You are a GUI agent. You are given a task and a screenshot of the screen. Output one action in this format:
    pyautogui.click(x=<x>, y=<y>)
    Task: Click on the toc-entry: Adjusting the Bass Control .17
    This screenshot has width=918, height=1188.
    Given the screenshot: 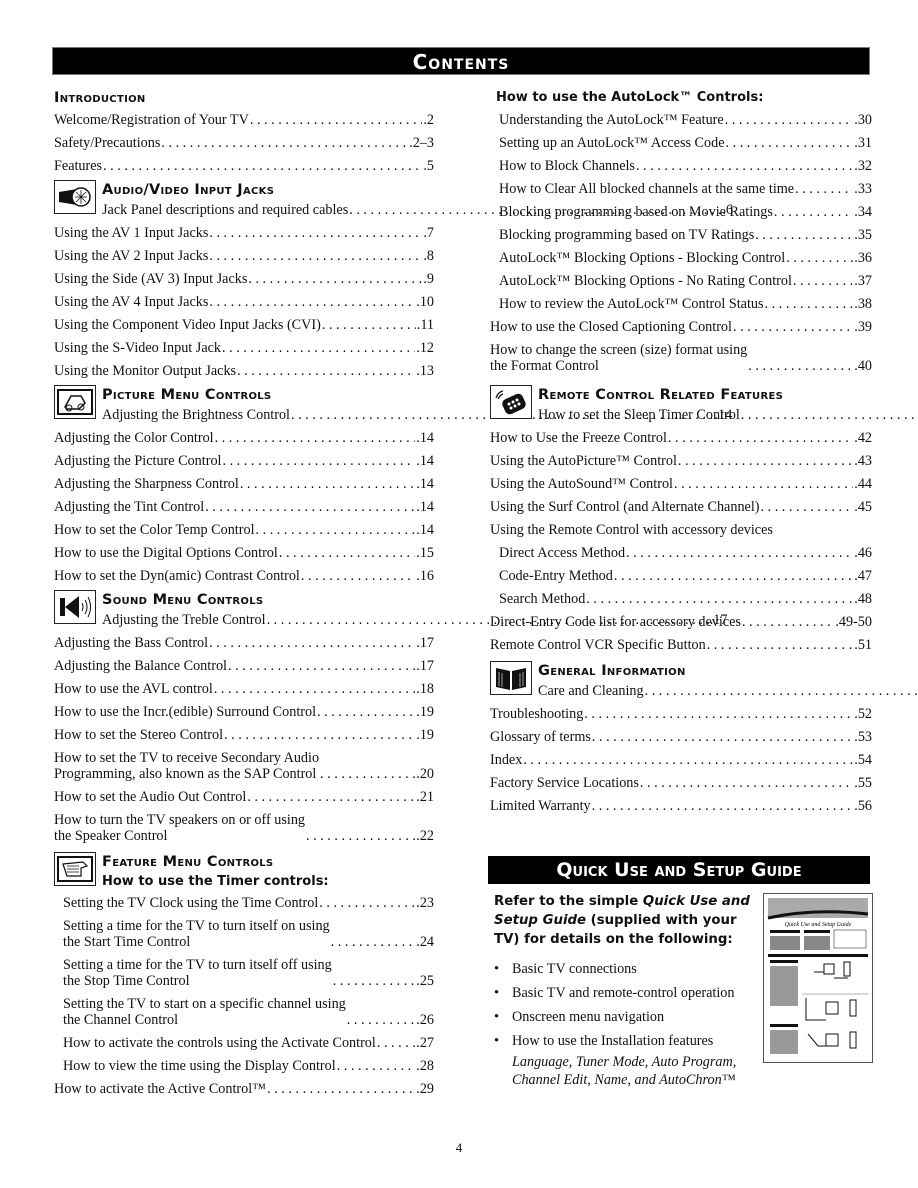 What is the action you would take?
    pyautogui.click(x=244, y=643)
    